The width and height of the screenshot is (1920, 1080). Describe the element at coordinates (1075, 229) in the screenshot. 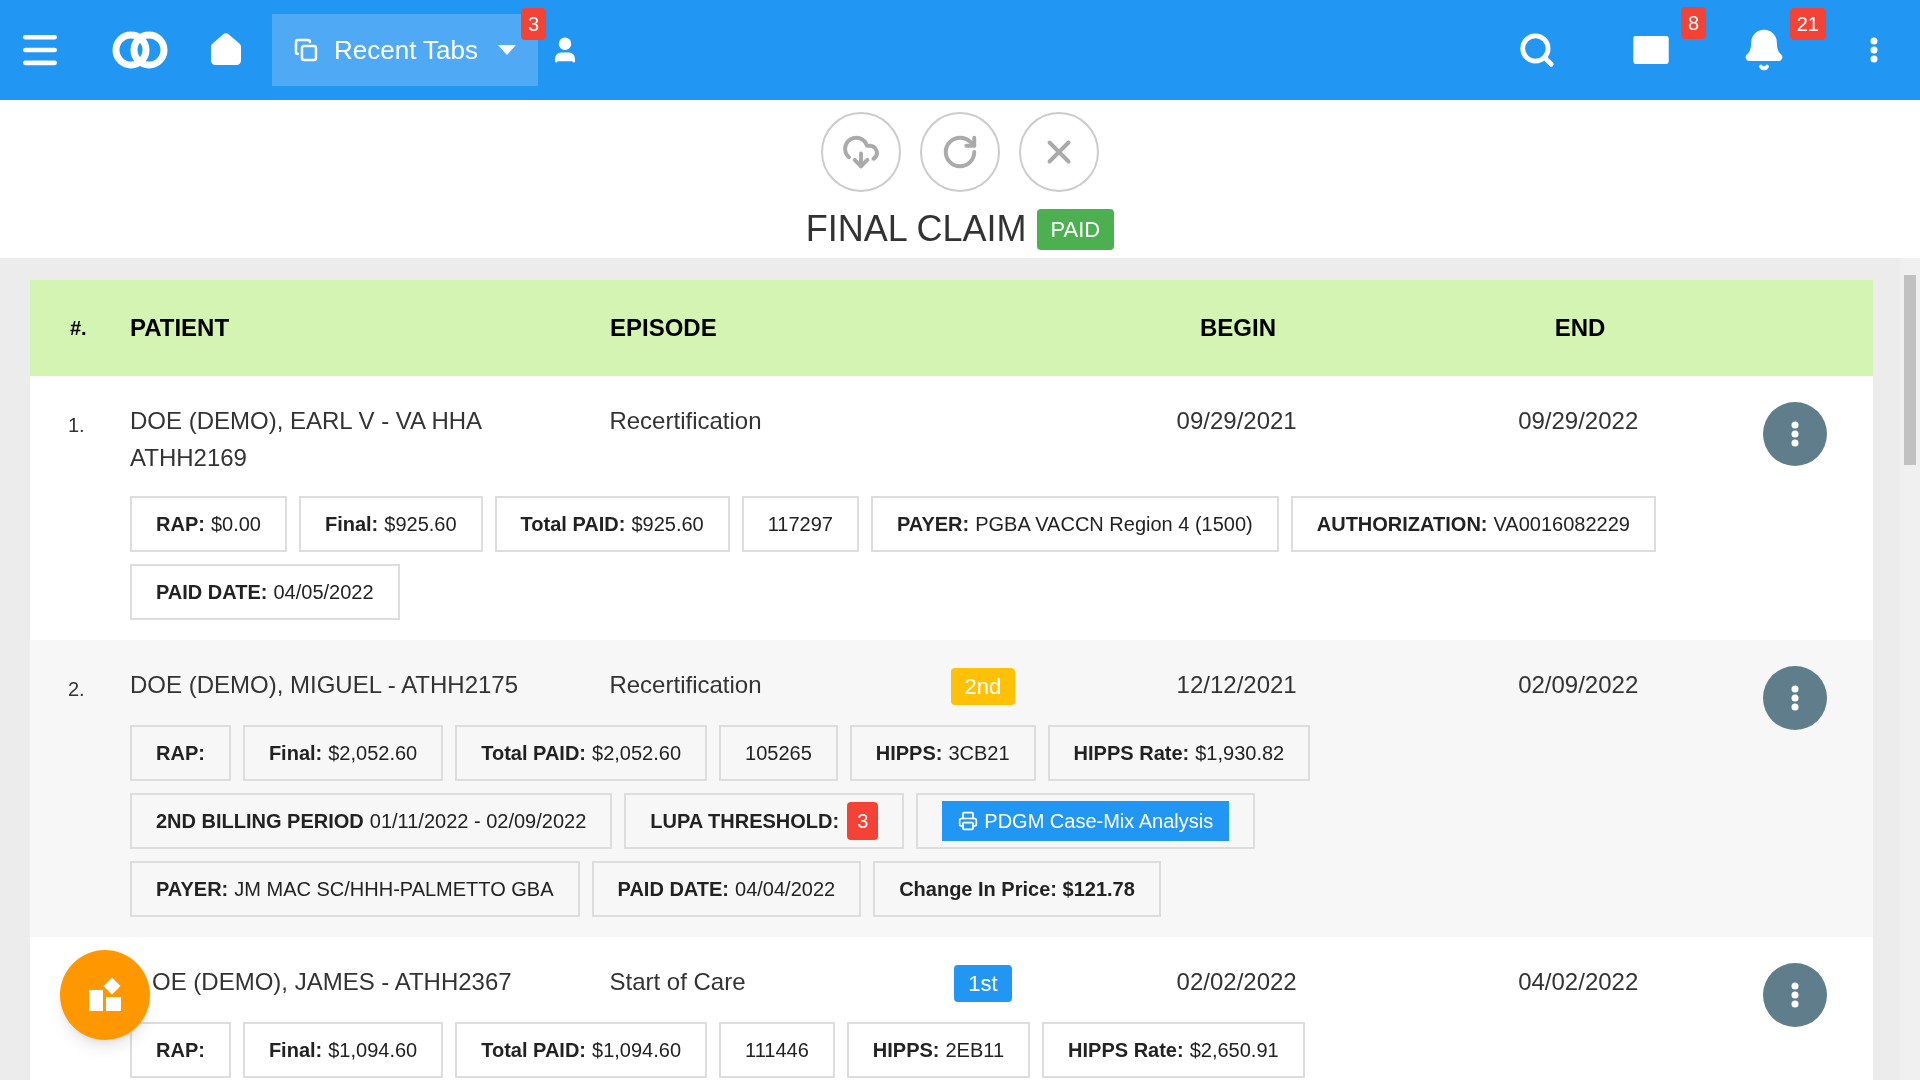

I see `status-badge: PAID` at that location.